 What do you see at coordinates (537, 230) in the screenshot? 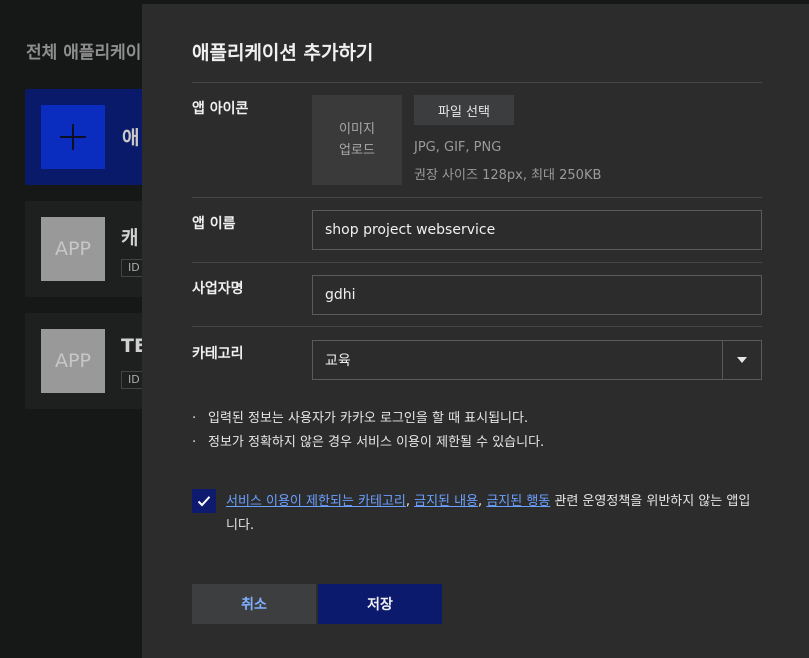
I see `app-name-input: shop project webservice` at bounding box center [537, 230].